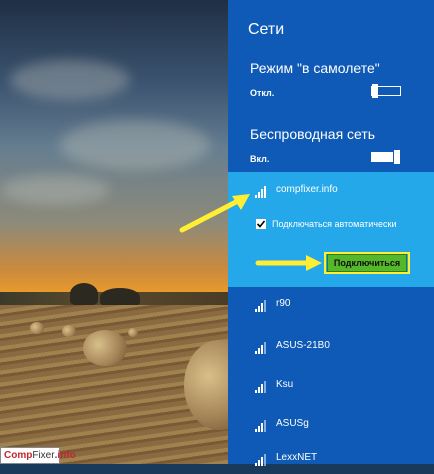 The height and width of the screenshot is (474, 434). I want to click on annotation-arrows, so click(250, 232).